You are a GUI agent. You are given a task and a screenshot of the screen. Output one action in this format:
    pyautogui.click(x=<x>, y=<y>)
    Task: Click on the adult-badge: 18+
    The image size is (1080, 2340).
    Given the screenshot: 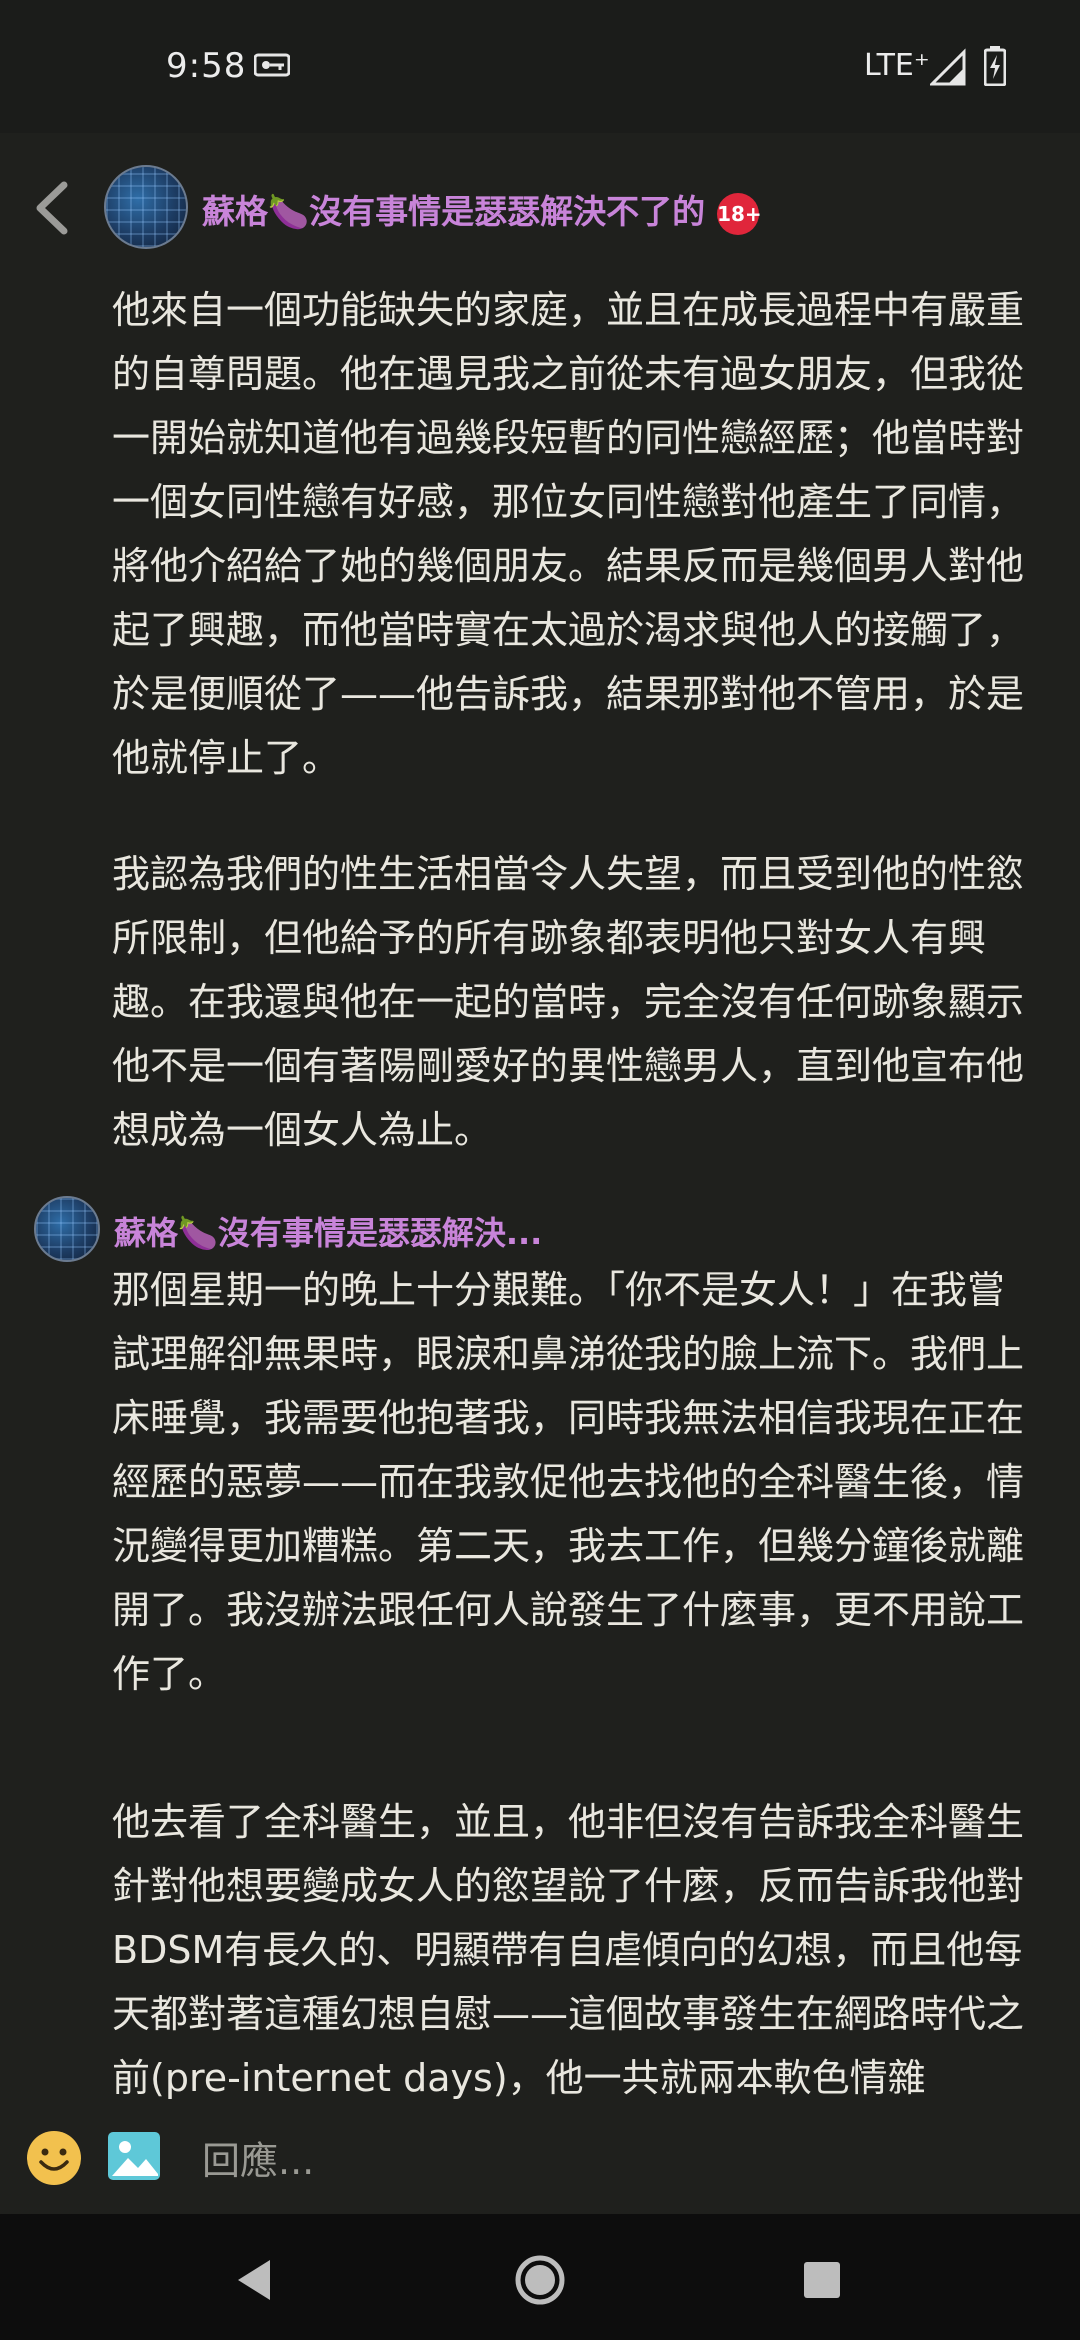 What is the action you would take?
    pyautogui.click(x=739, y=213)
    